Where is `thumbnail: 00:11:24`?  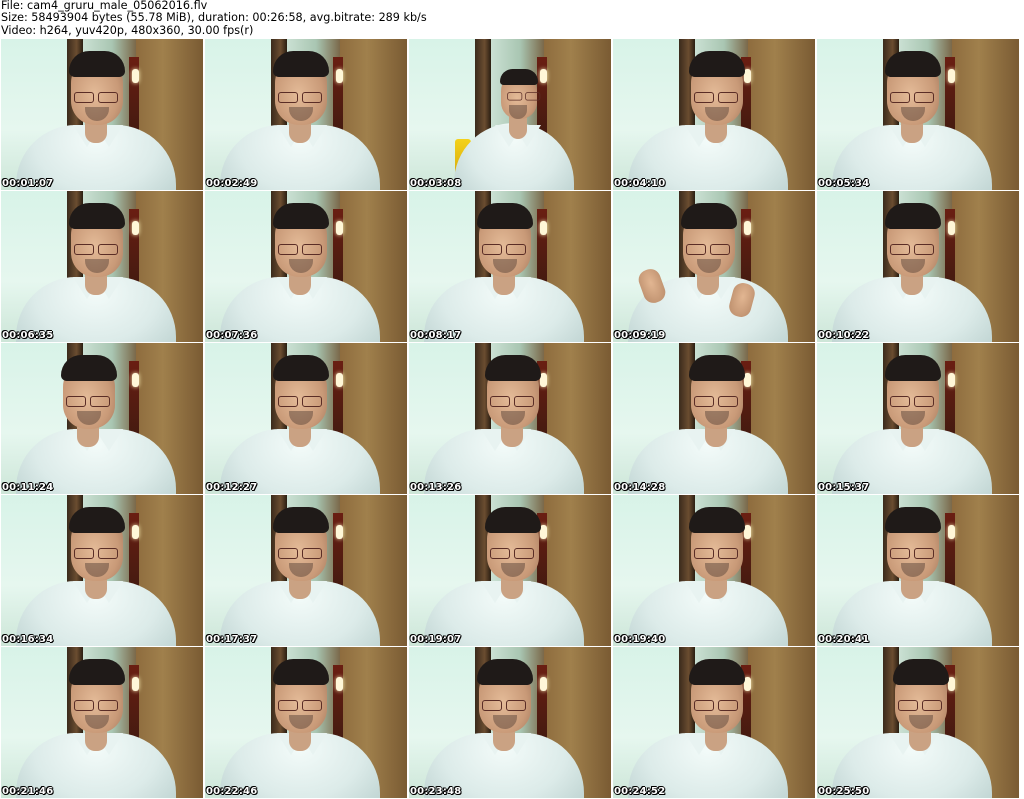 thumbnail: 00:11:24 is located at coordinates (102, 418).